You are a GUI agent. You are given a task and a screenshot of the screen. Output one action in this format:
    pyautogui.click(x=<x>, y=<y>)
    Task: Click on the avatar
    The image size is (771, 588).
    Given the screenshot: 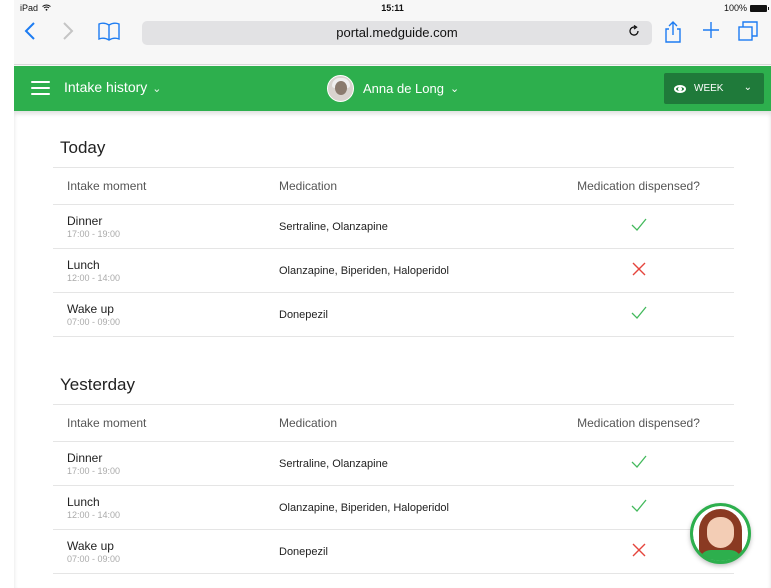 What is the action you would take?
    pyautogui.click(x=340, y=88)
    